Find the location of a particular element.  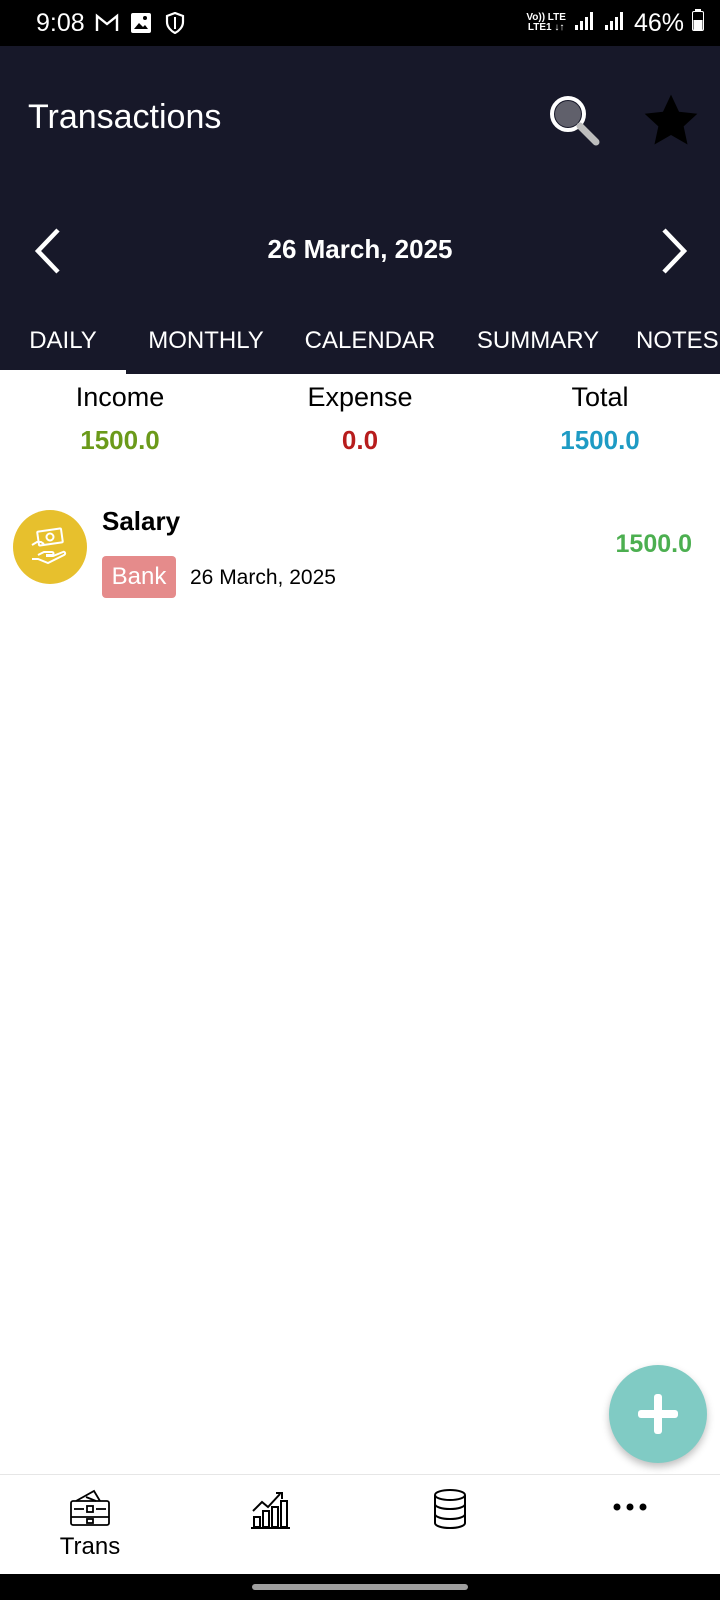

income-label: Income is located at coordinates (120, 397).